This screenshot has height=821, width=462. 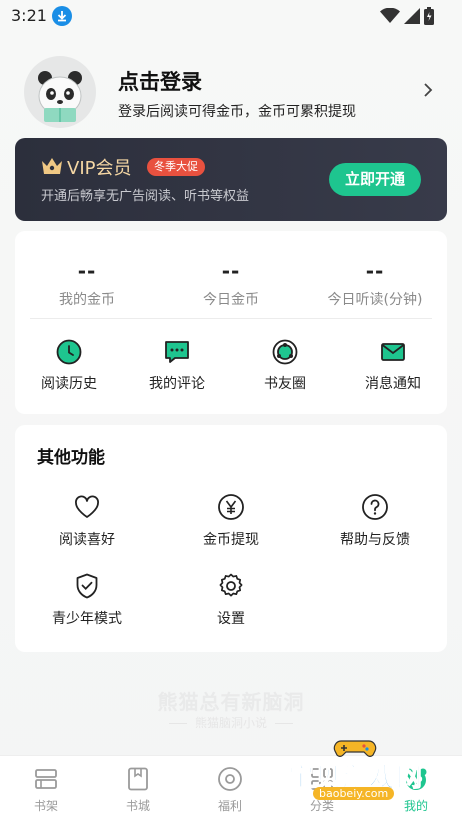 What do you see at coordinates (69, 384) in the screenshot?
I see `reading-history-label: 阅读历史` at bounding box center [69, 384].